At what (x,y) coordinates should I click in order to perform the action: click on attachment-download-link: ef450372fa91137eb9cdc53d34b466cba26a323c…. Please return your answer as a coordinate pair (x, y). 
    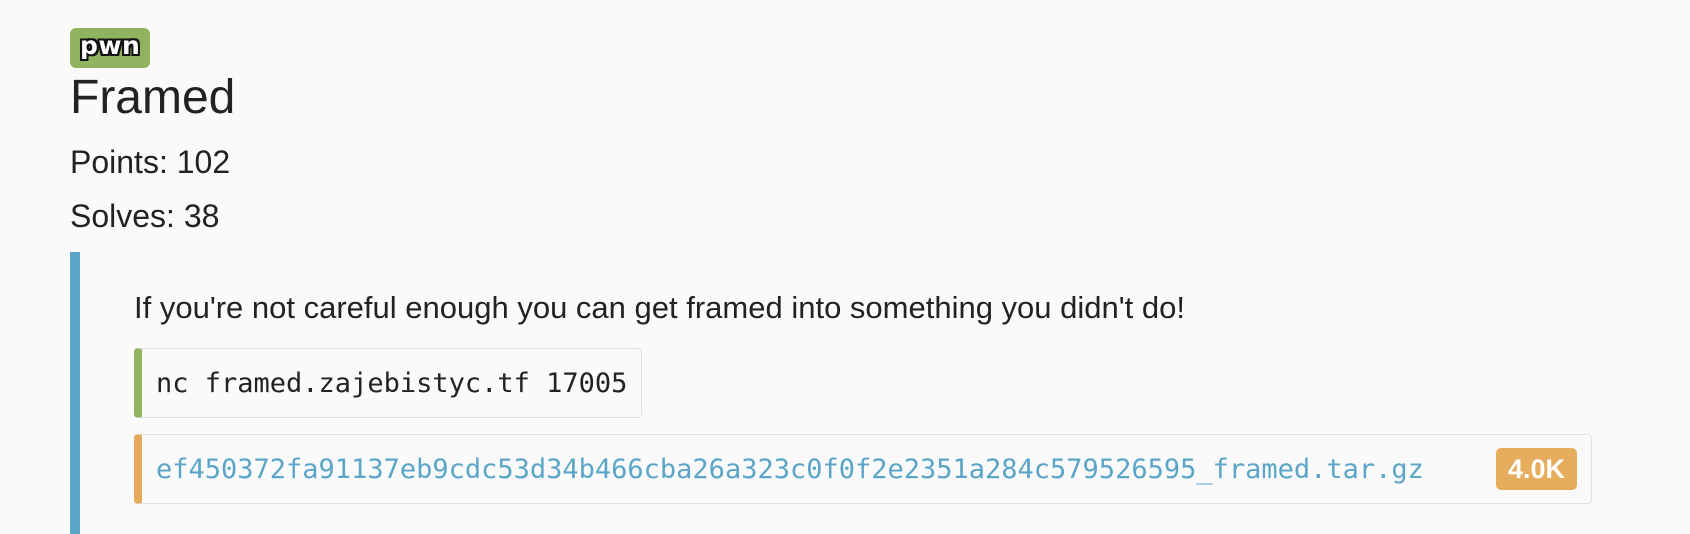
    Looking at the image, I should click on (790, 469).